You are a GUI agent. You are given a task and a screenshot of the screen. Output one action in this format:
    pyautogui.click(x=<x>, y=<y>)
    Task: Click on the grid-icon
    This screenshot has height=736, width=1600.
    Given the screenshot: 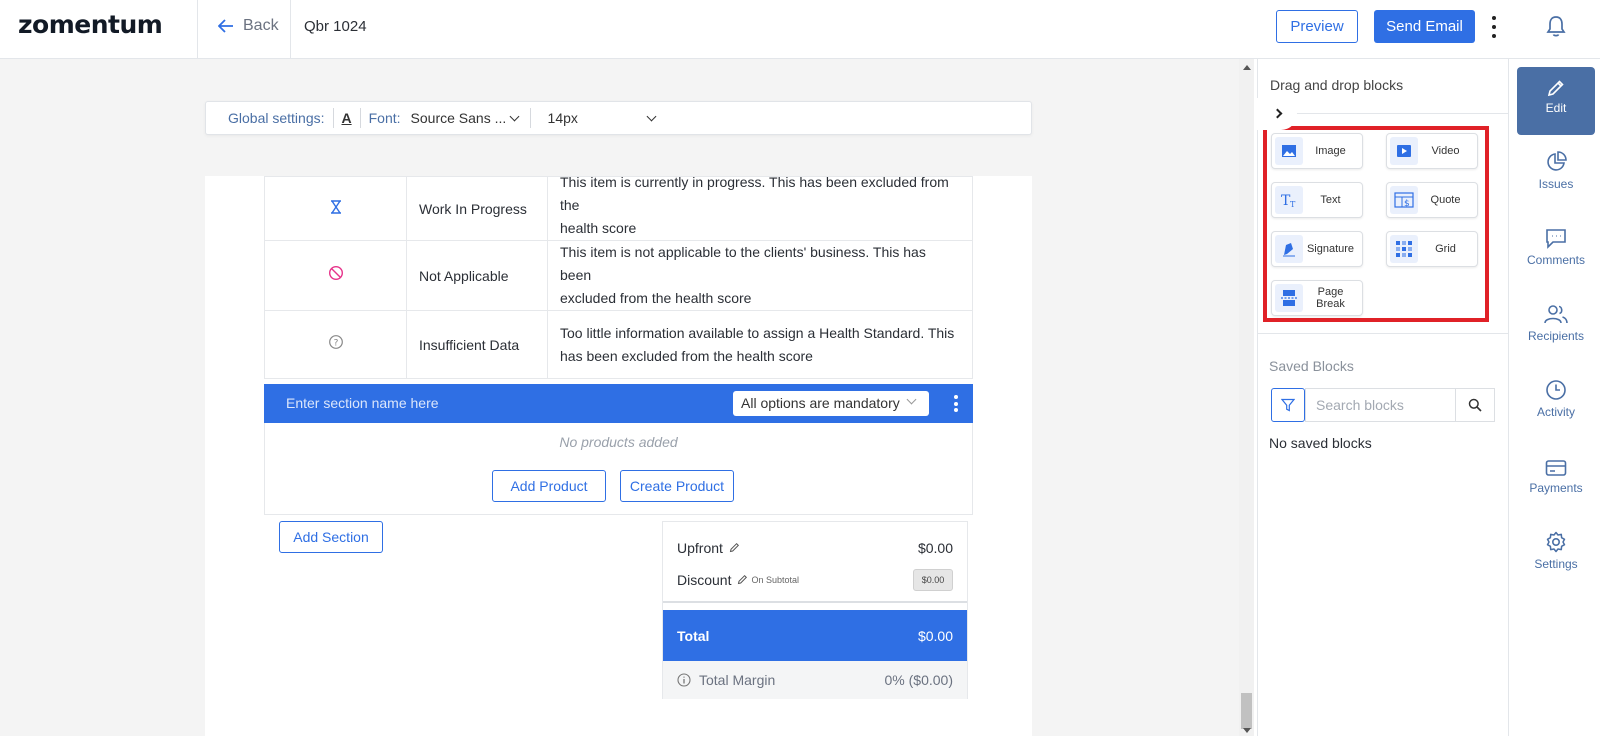 What is the action you would take?
    pyautogui.click(x=1404, y=249)
    